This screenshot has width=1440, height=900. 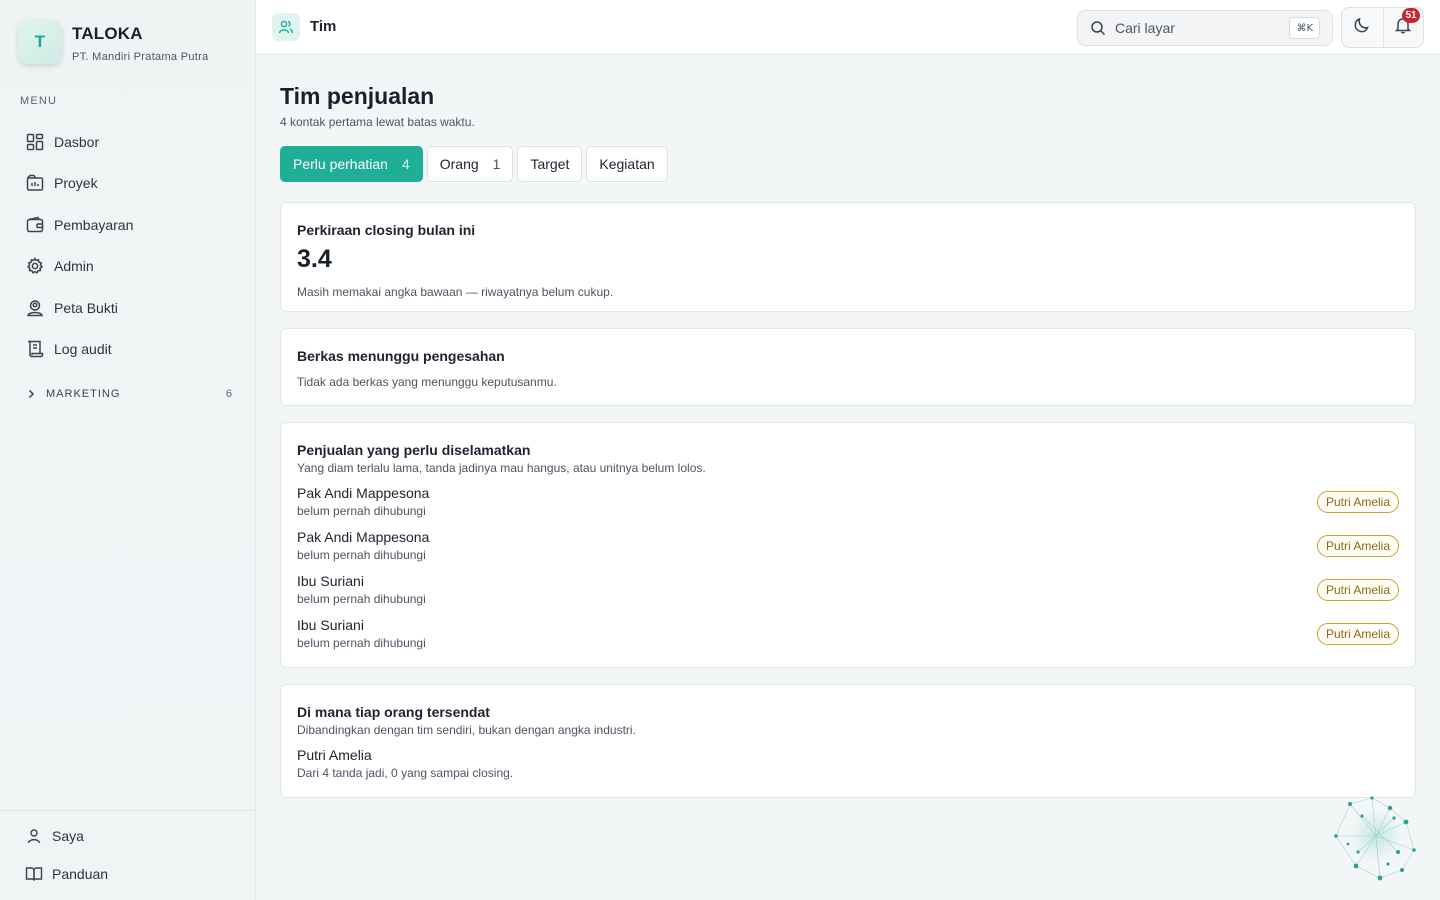 I want to click on tab-label: Perlu perhatian, so click(x=340, y=164).